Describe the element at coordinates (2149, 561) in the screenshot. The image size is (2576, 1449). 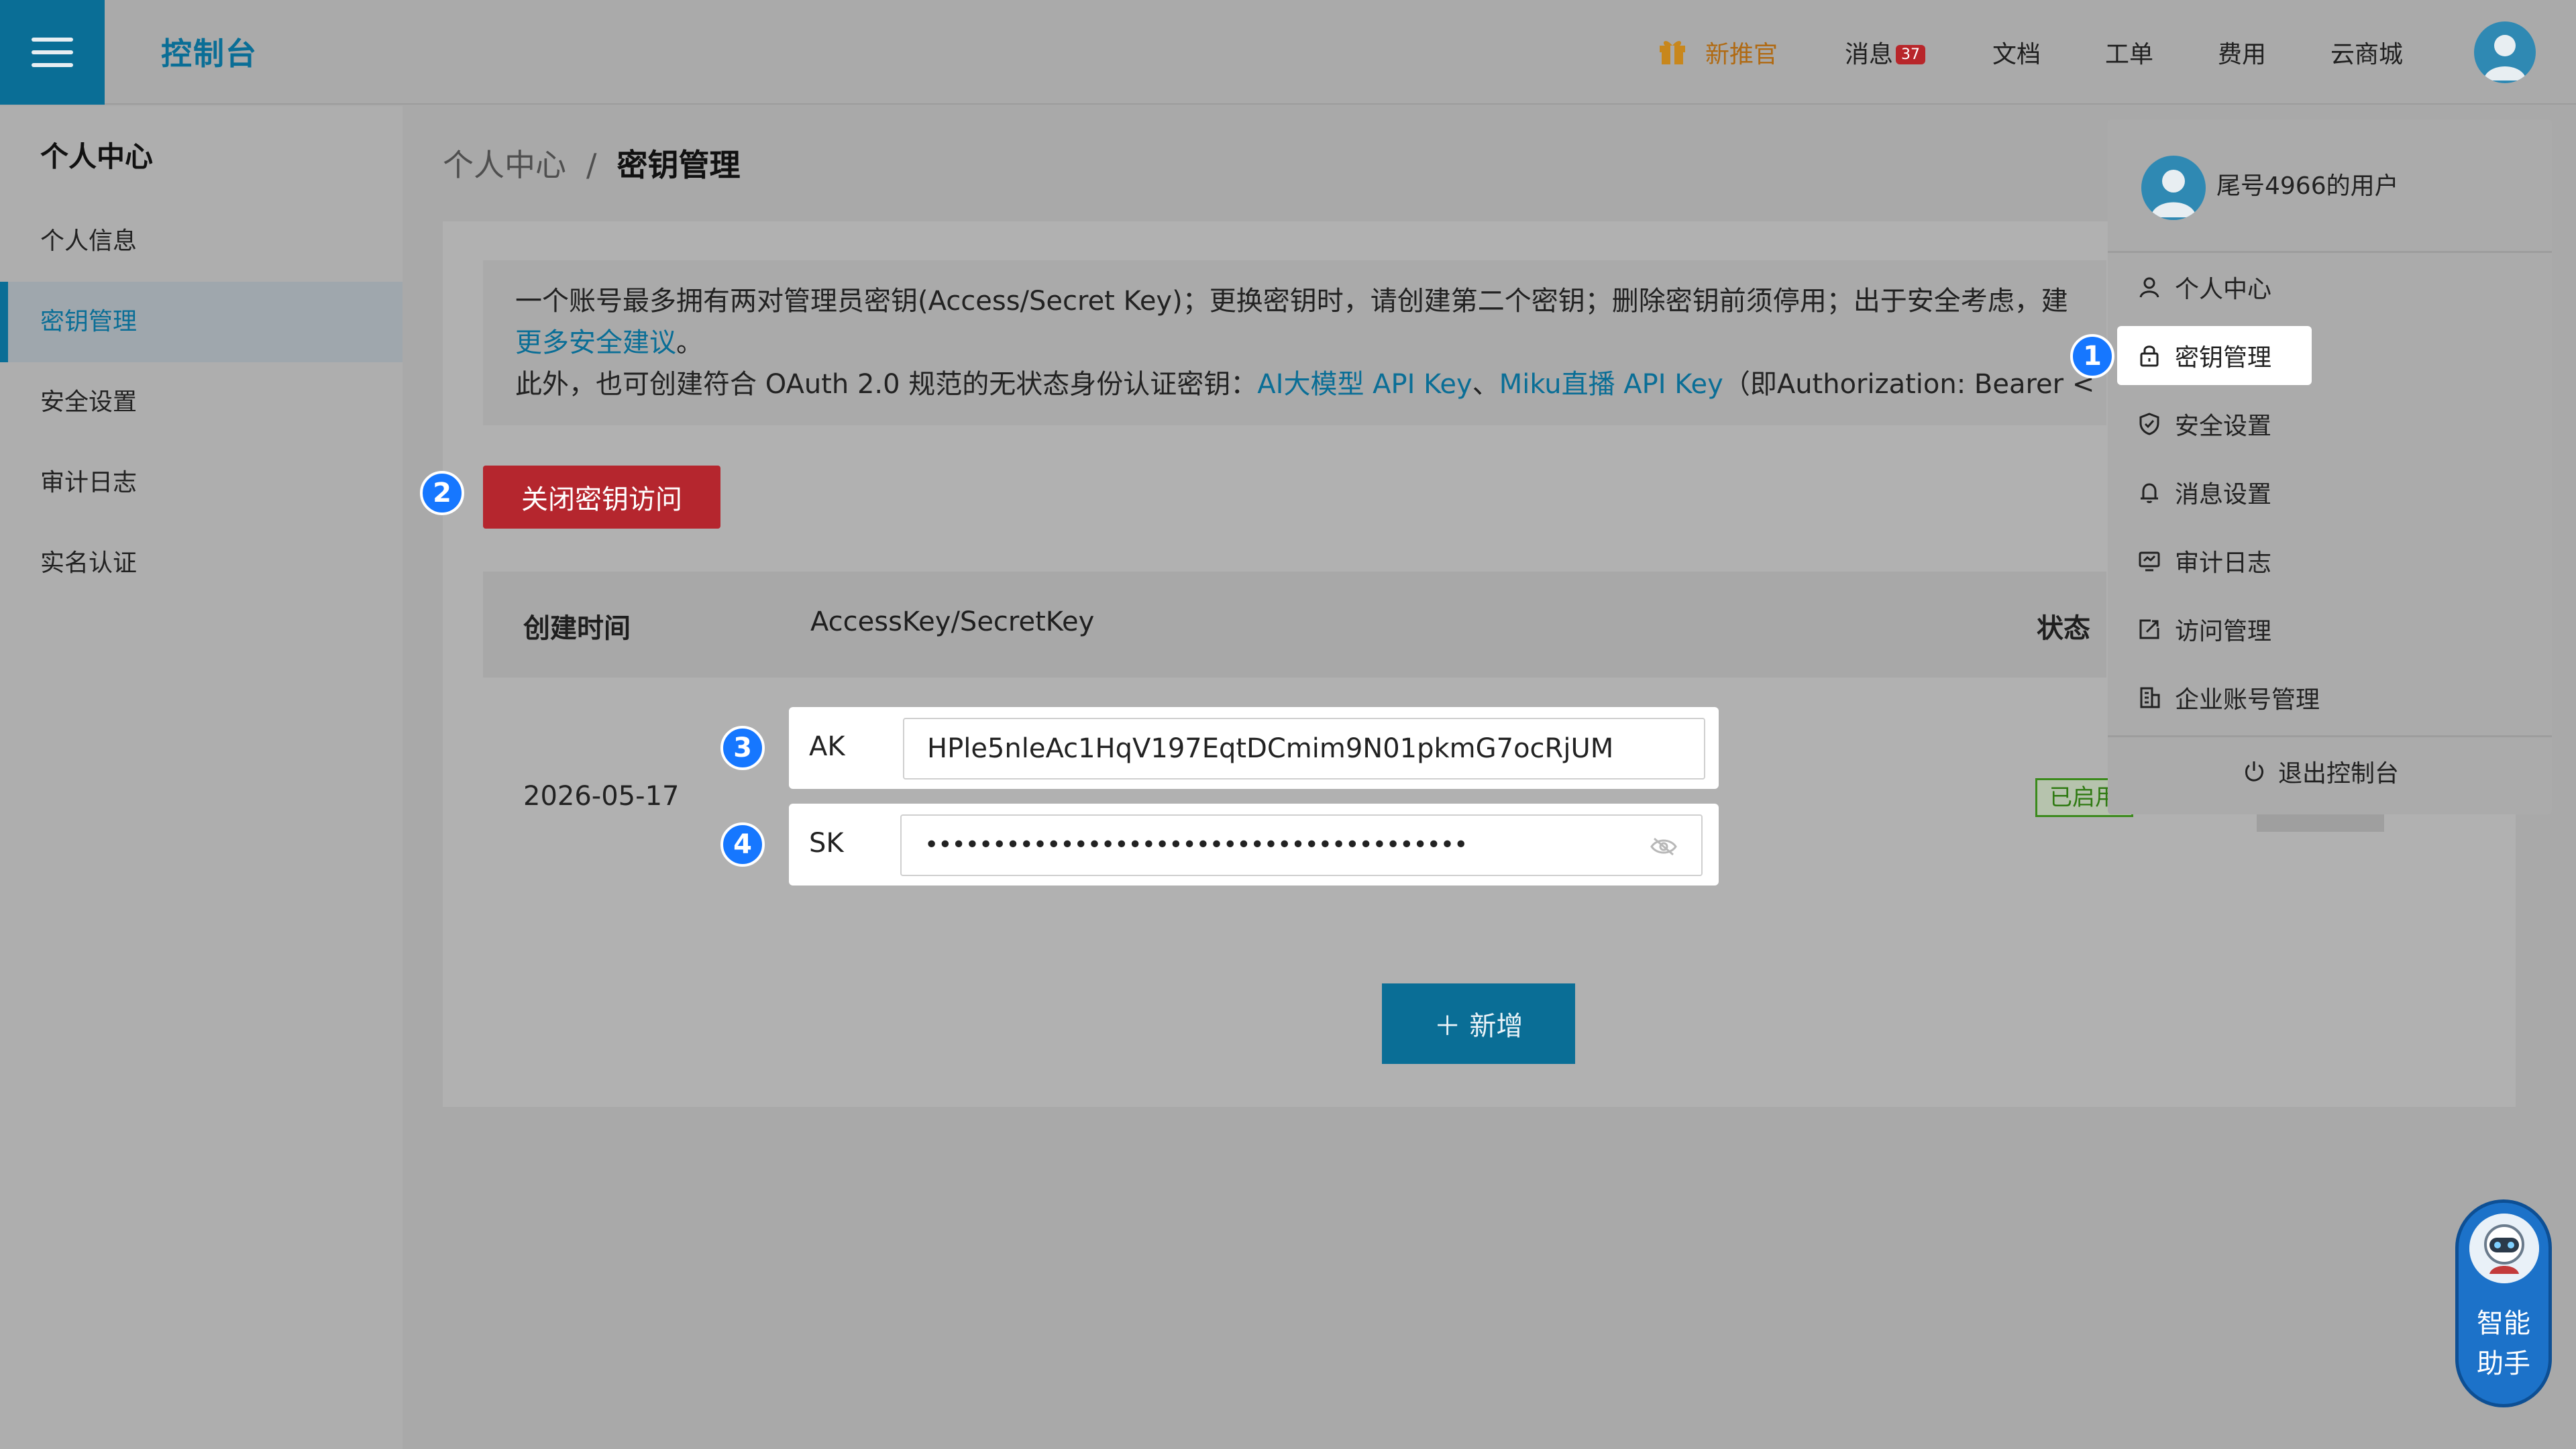
I see `monitor-icon` at that location.